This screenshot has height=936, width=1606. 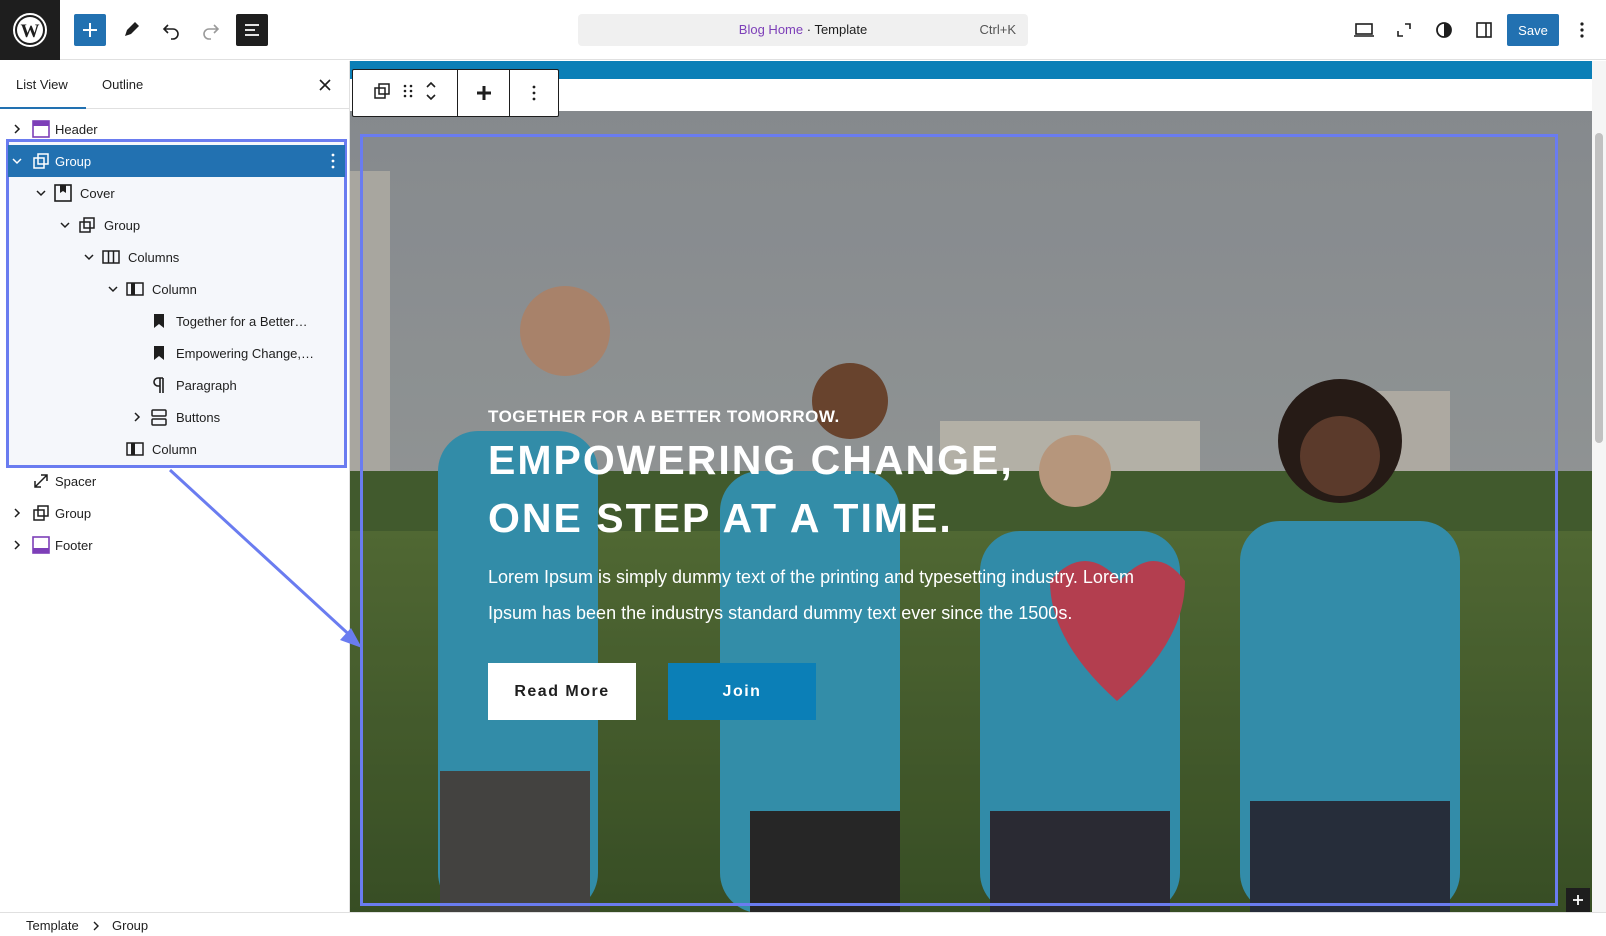 I want to click on hero-headline: EMPOWERING CHANGE, ONE STEP AT A TIME., so click(x=751, y=489).